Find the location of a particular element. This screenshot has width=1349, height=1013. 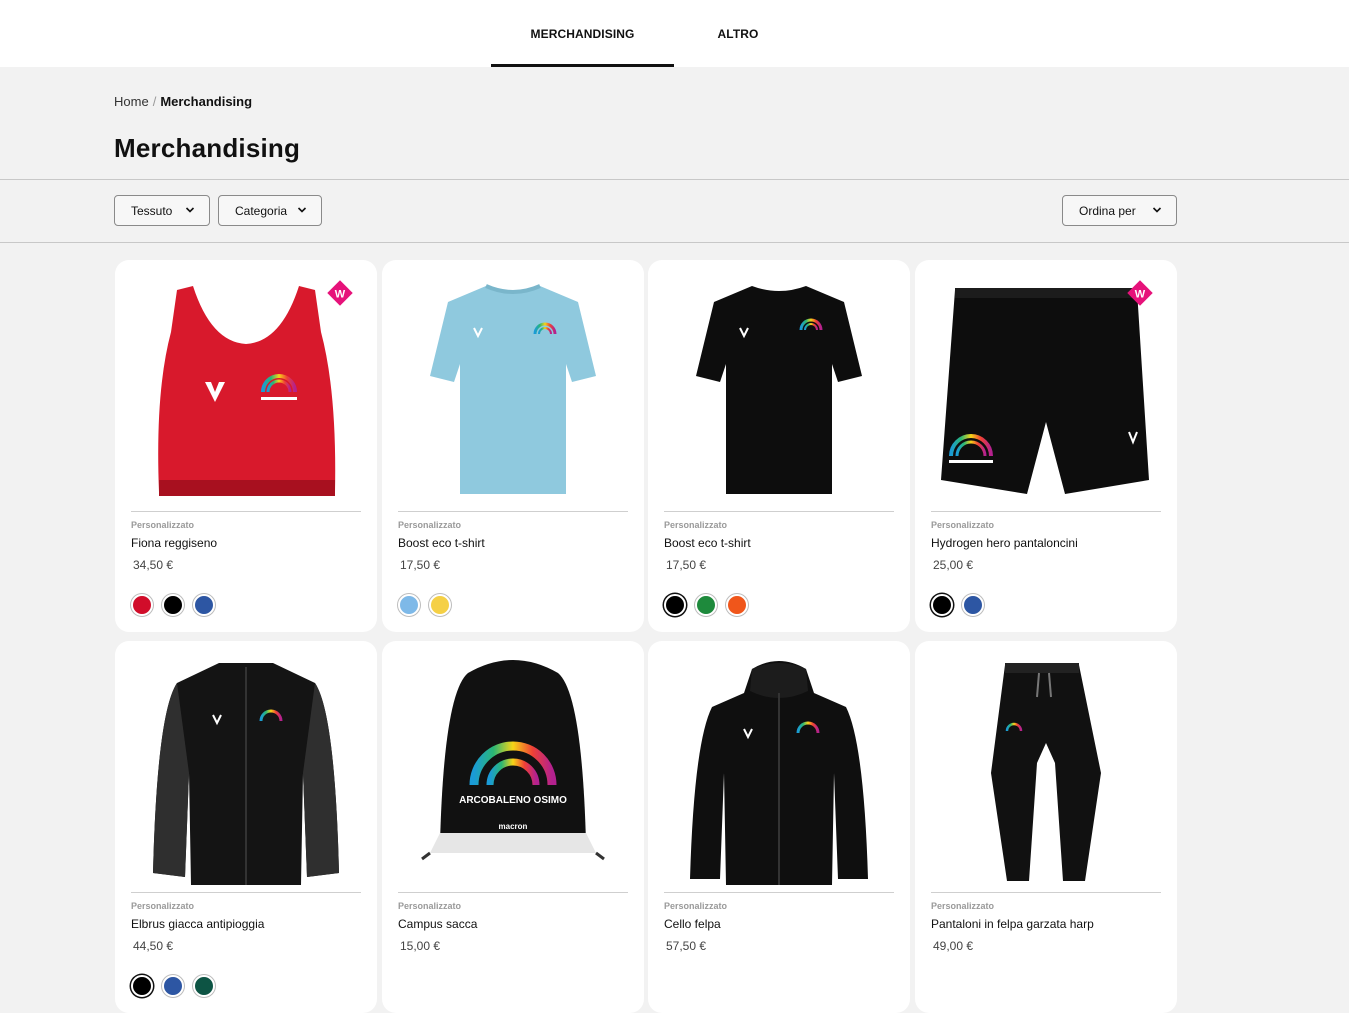

red-sports-bra-image is located at coordinates (247, 391).